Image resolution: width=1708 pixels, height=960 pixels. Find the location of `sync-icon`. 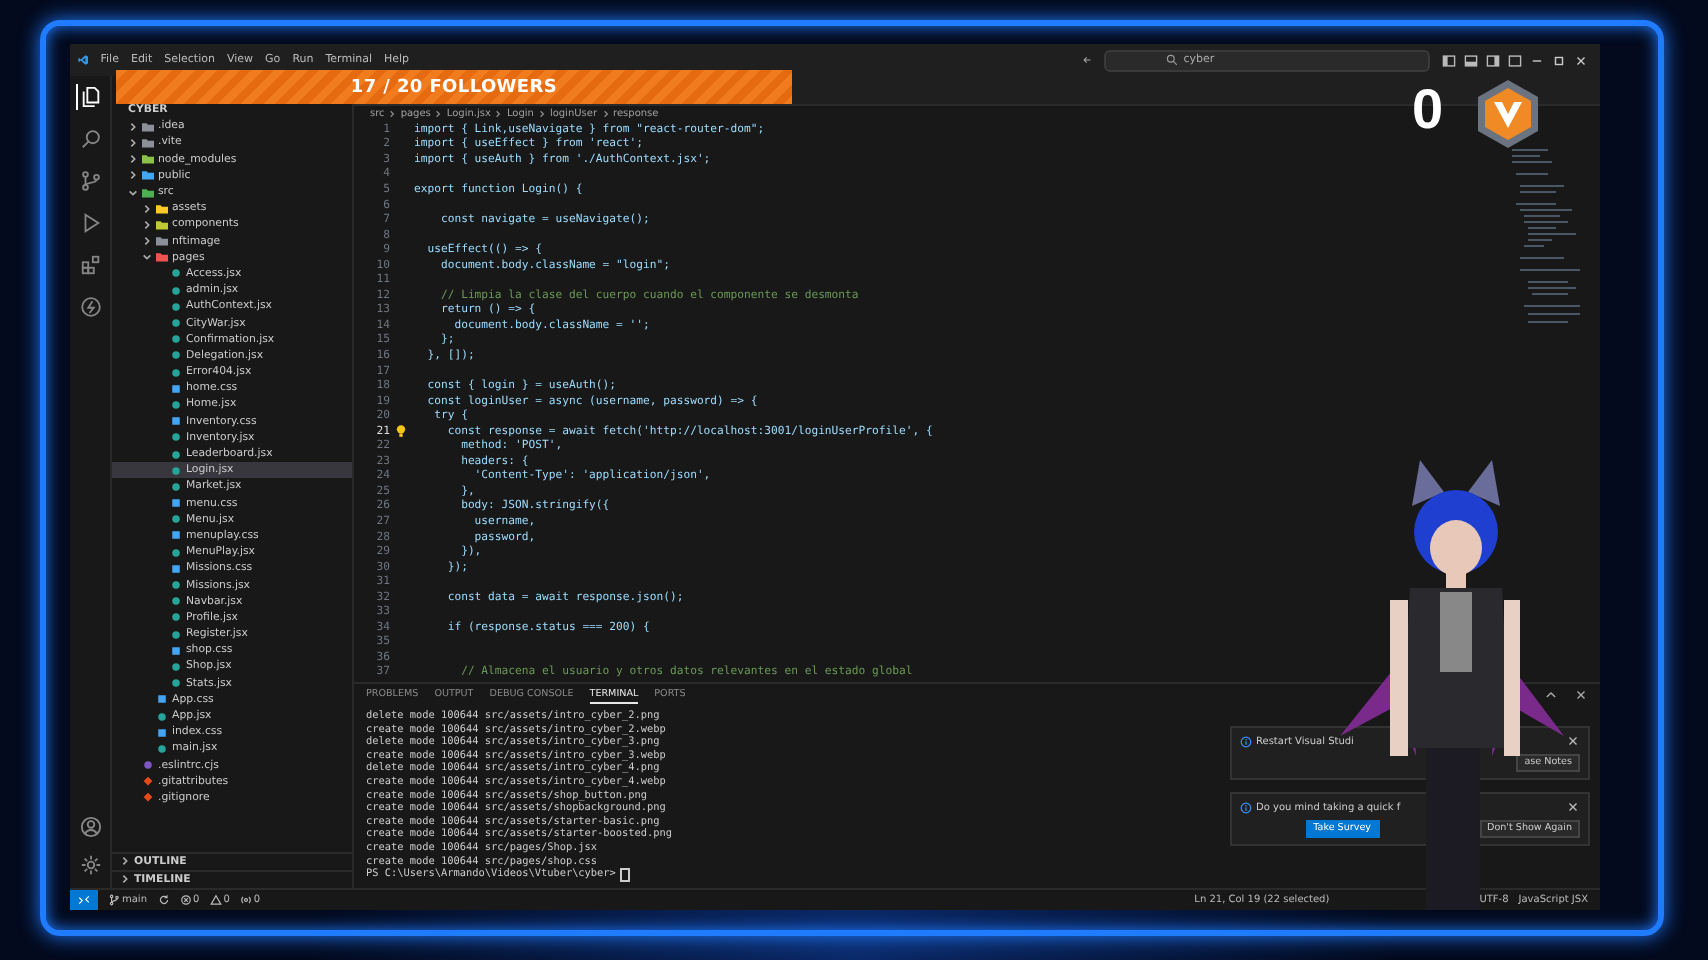

sync-icon is located at coordinates (163, 900).